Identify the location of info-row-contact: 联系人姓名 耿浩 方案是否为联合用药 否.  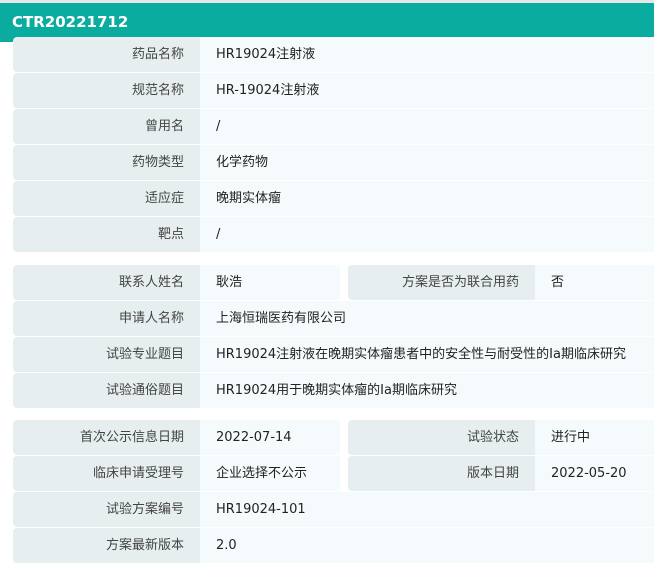
(333, 282).